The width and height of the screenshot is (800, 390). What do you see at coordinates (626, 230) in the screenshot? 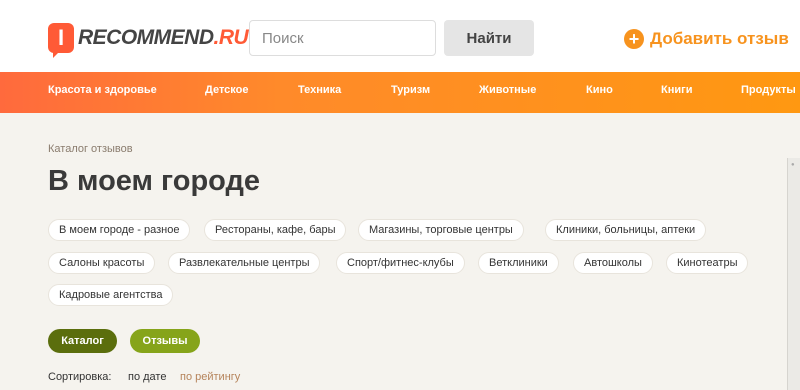
I see `tag-clinics: Клиники, больницы, аптеки` at bounding box center [626, 230].